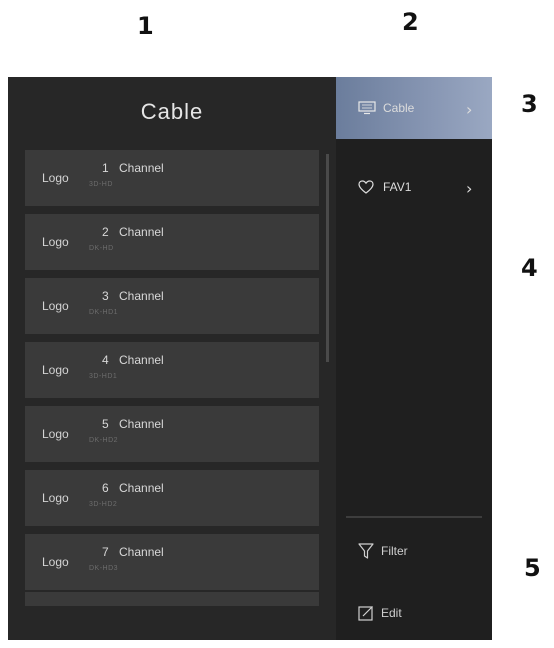  Describe the element at coordinates (529, 268) in the screenshot. I see `callout-4: 4` at that location.